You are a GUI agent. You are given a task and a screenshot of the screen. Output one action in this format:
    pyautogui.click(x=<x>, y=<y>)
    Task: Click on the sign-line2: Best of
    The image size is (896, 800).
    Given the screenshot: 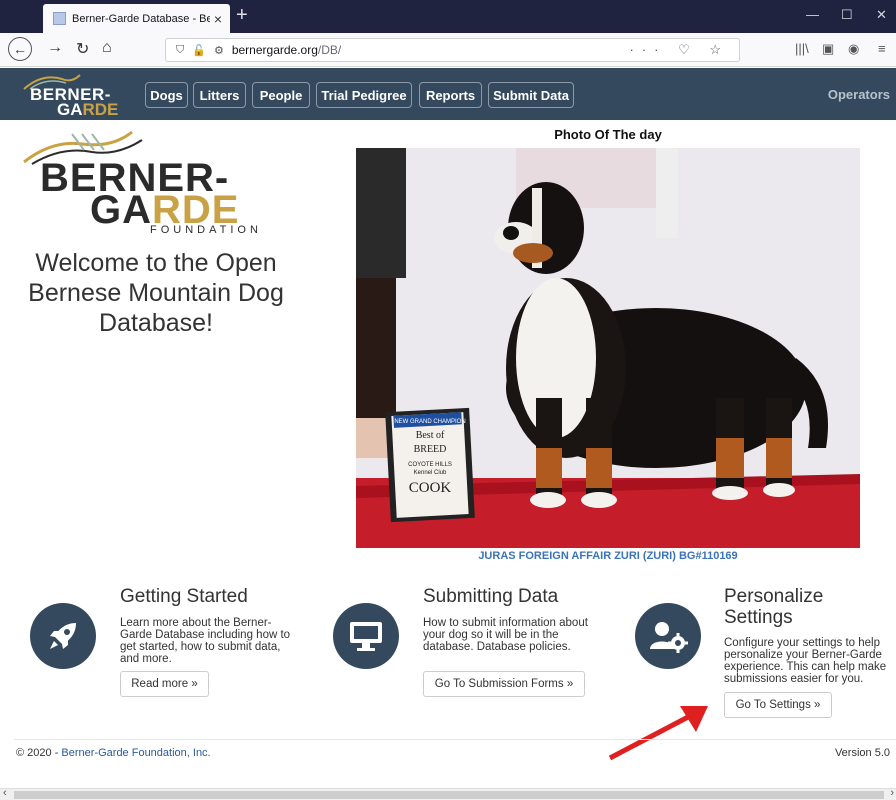 What is the action you would take?
    pyautogui.click(x=430, y=435)
    